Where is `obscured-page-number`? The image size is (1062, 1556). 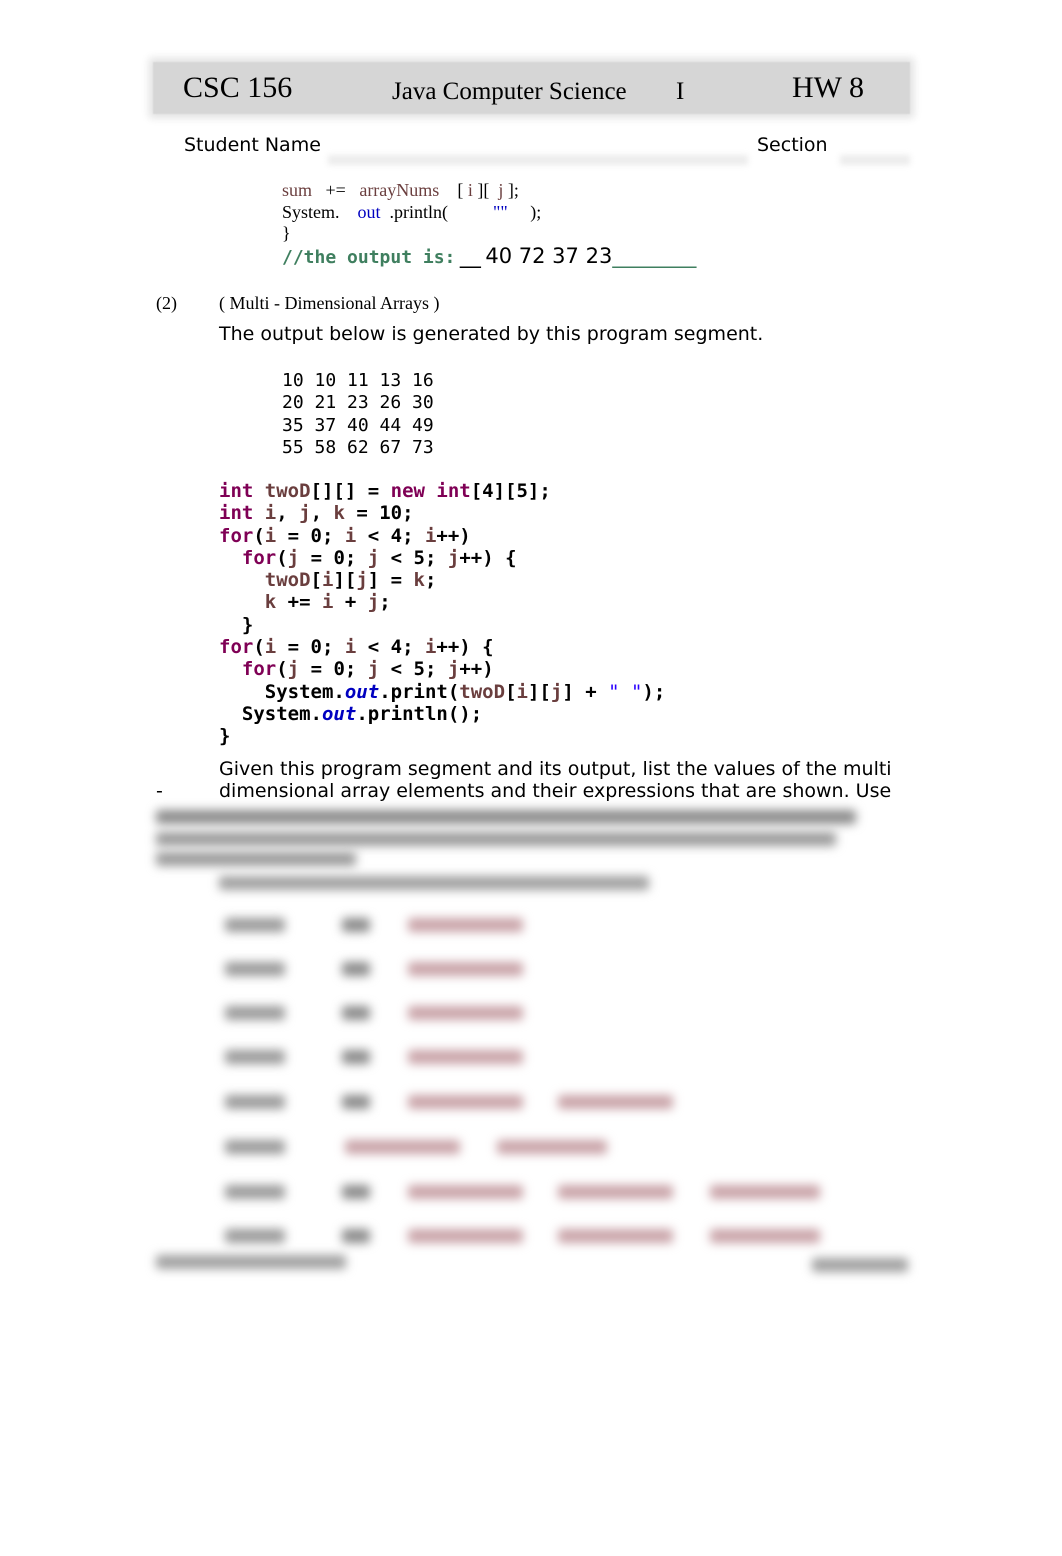 obscured-page-number is located at coordinates (860, 1265).